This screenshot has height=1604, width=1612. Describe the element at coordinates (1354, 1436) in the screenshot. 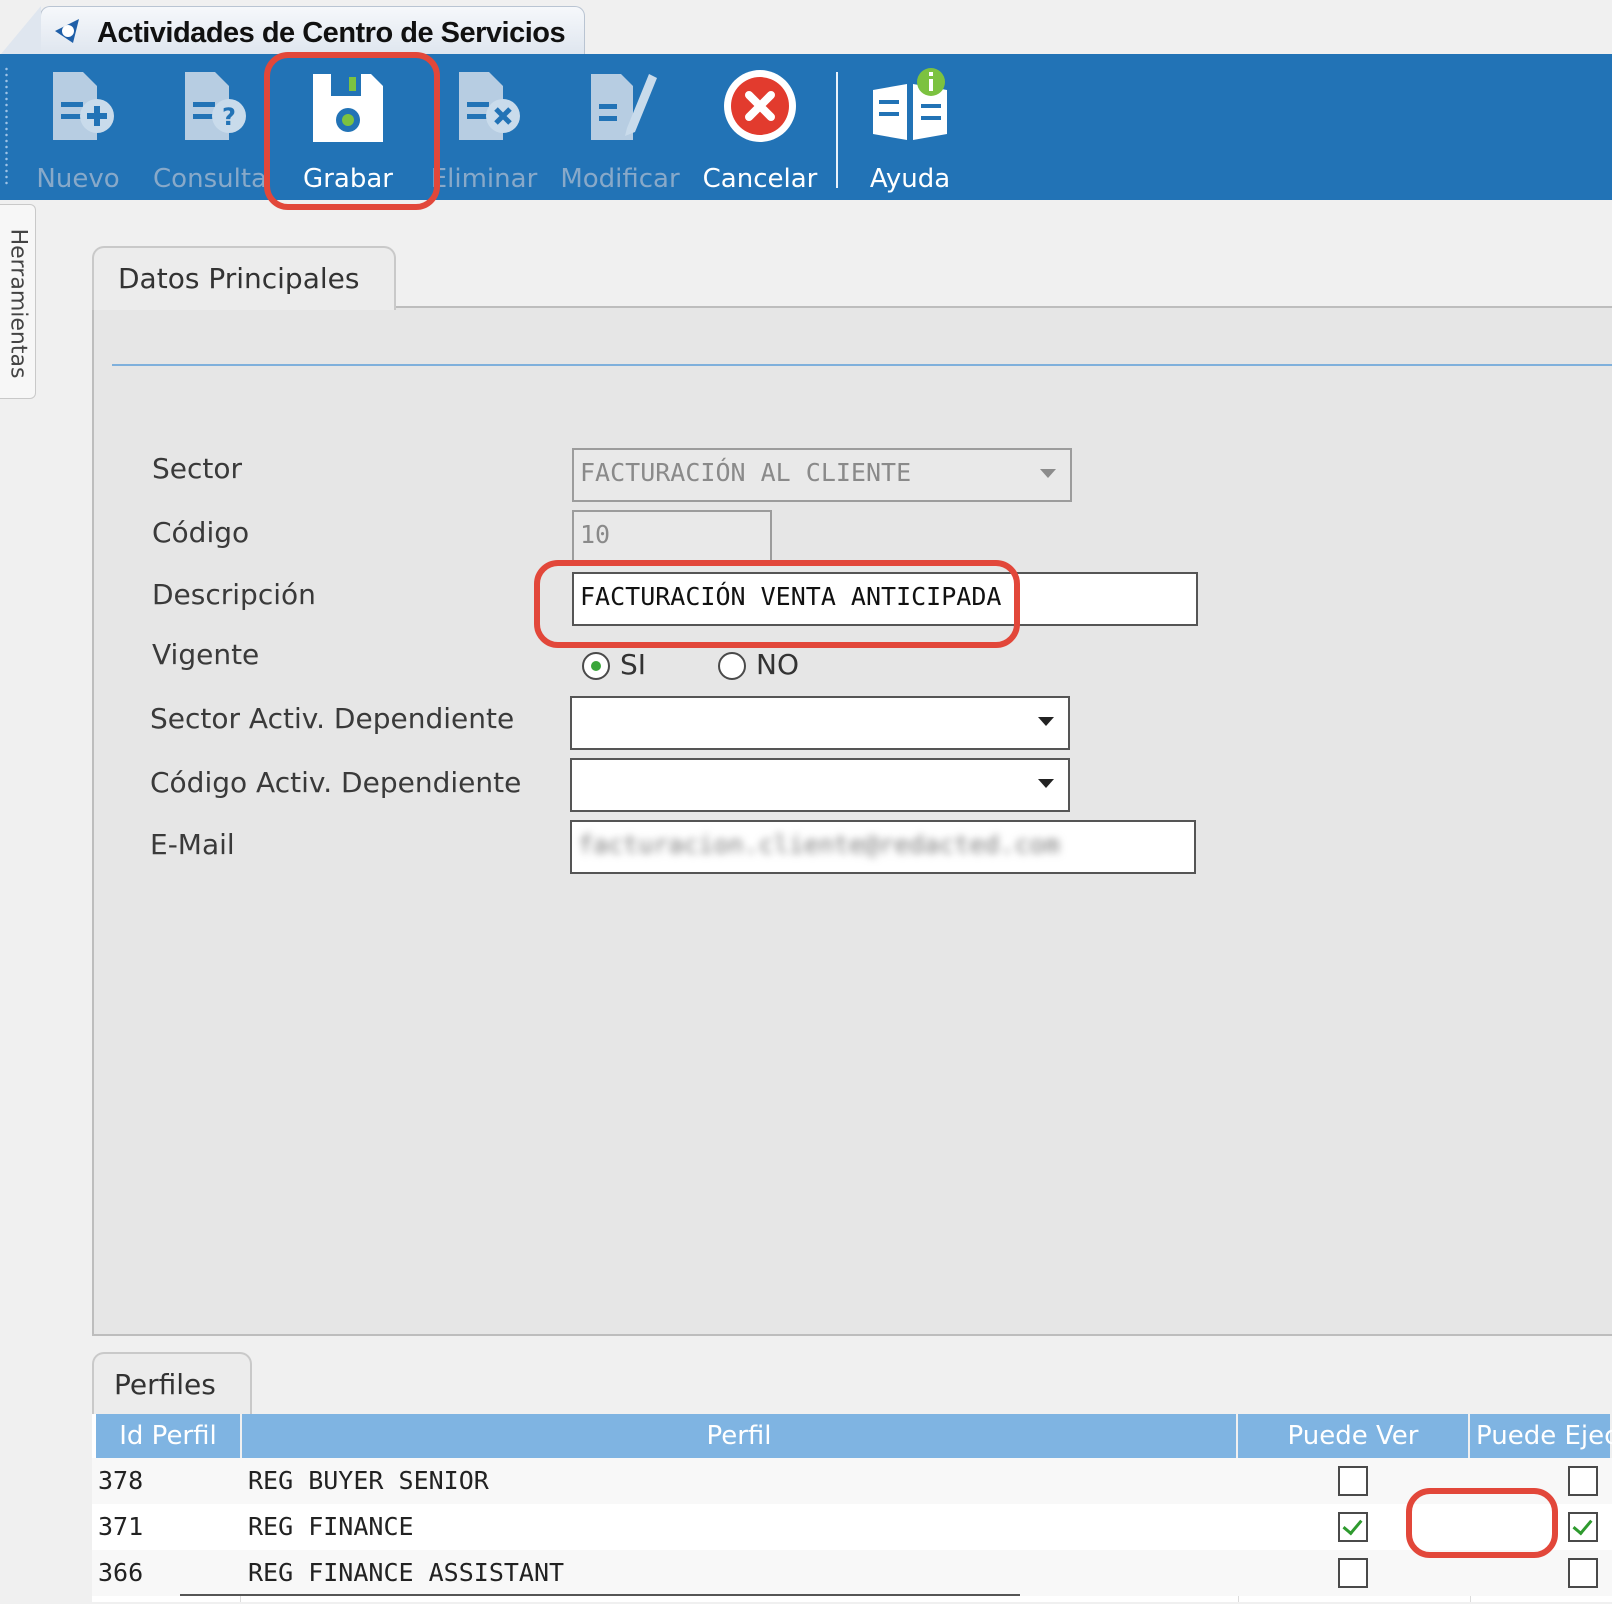

I see `column-header-puede-ver: Puede Ver` at that location.